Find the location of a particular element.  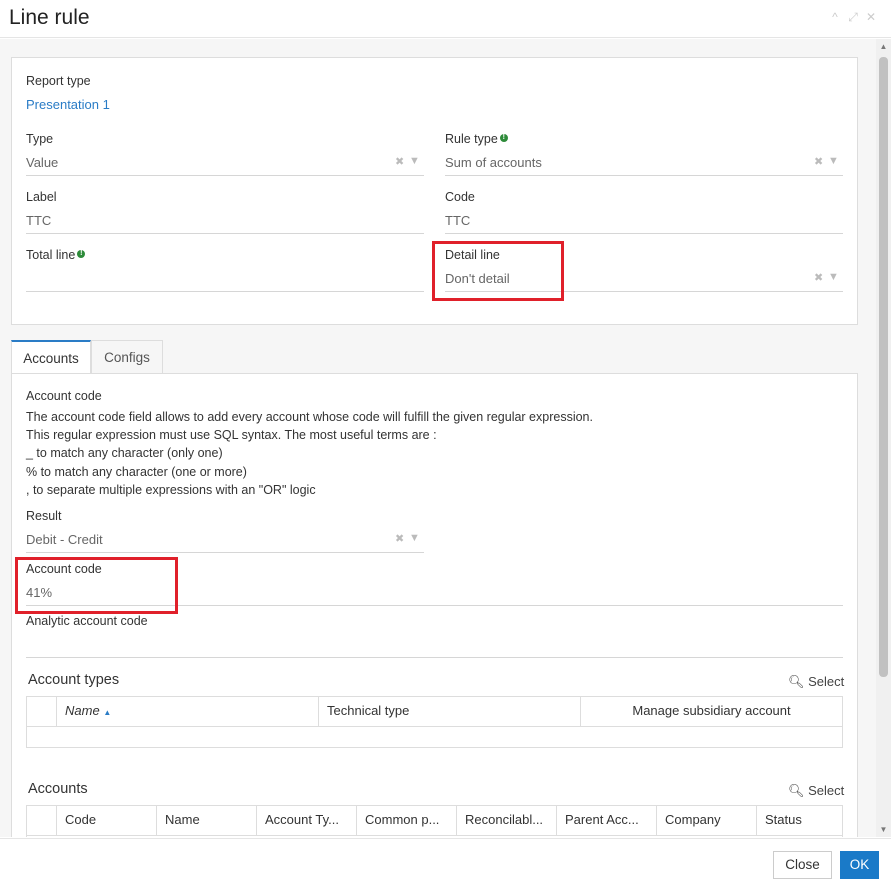

report-type-link: Presentation 1 is located at coordinates (68, 104).